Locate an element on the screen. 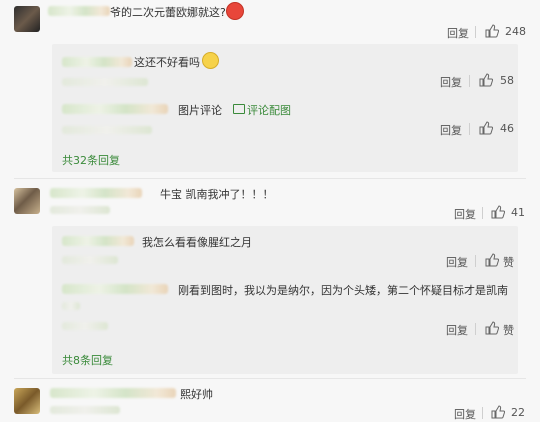 The height and width of the screenshot is (422, 540). view-picture-link: 评论配图 is located at coordinates (269, 110).